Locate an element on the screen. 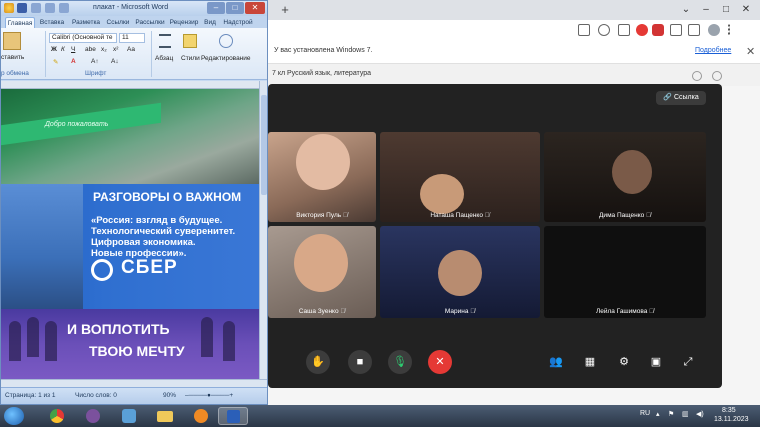 The width and height of the screenshot is (760, 427). infobar-close-icon: ✕ is located at coordinates (750, 51).